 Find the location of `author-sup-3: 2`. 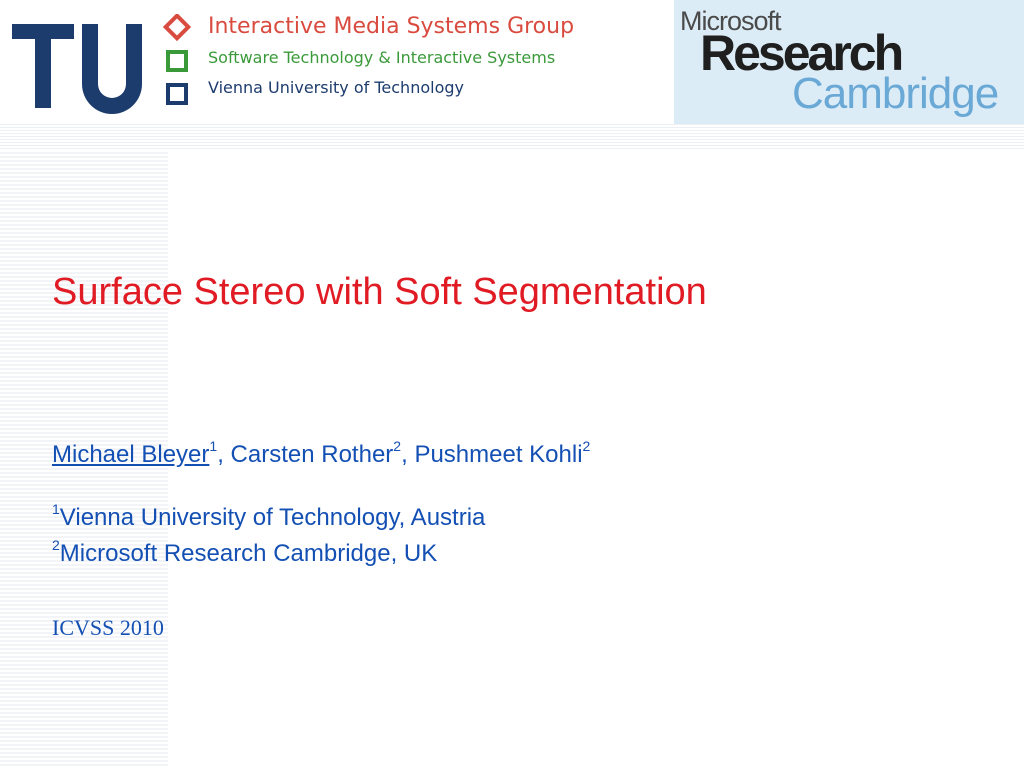

author-sup-3: 2 is located at coordinates (586, 446).